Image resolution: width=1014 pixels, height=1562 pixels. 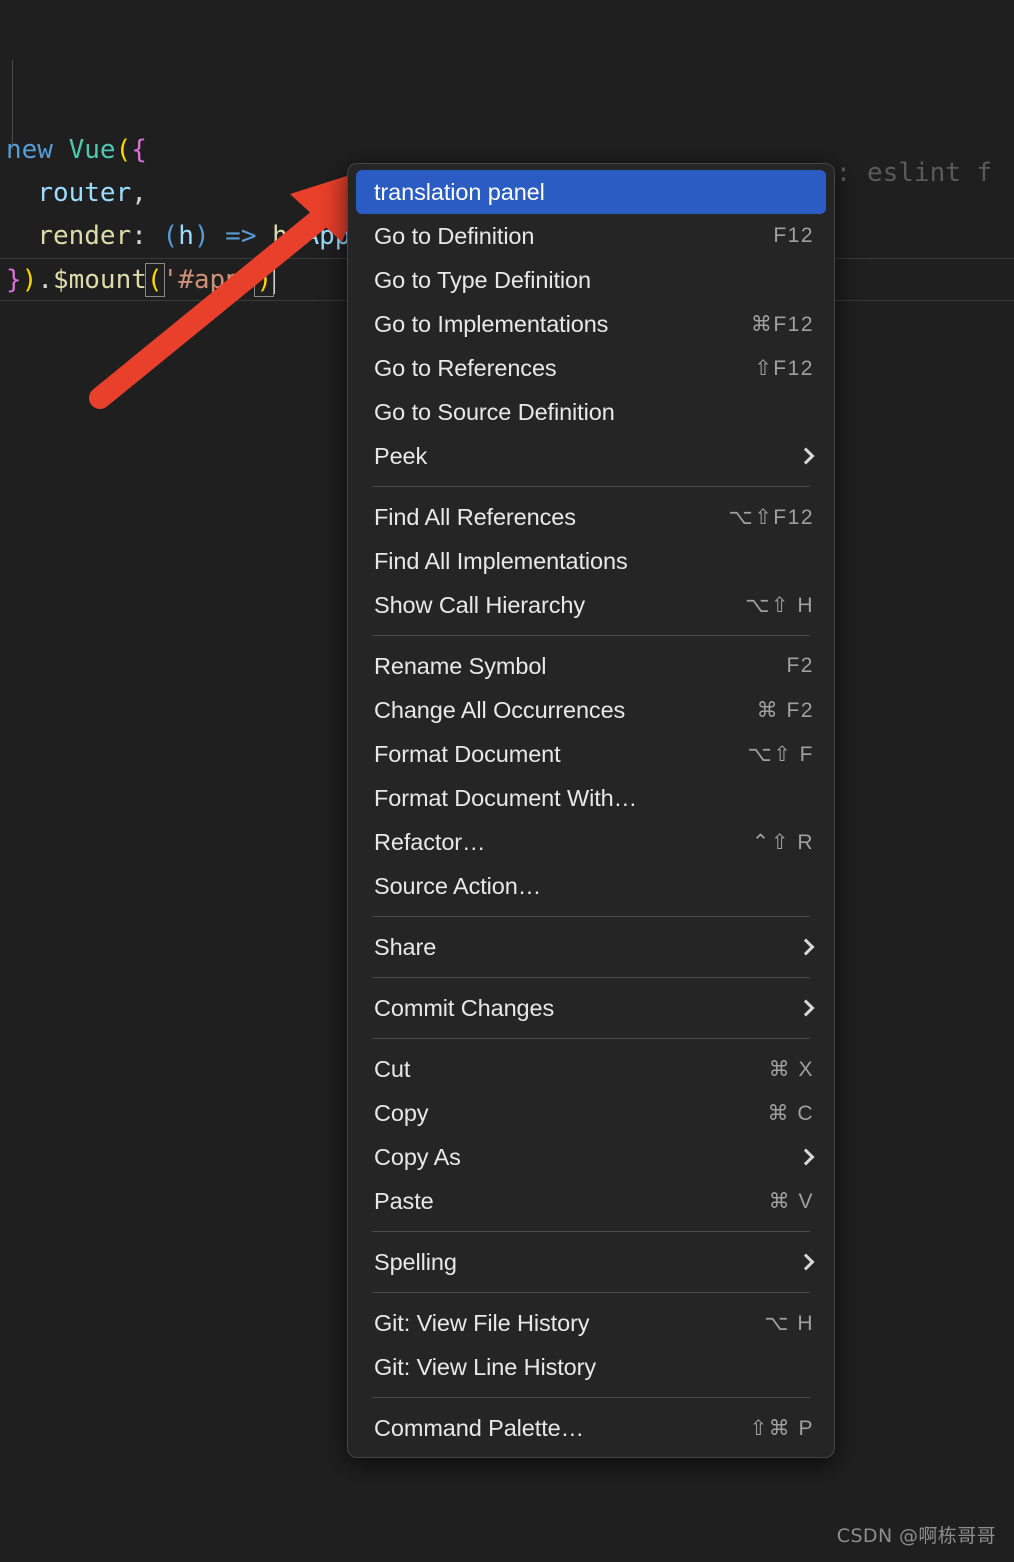 I want to click on menu-item-label: Go to Source Definition, so click(x=494, y=411).